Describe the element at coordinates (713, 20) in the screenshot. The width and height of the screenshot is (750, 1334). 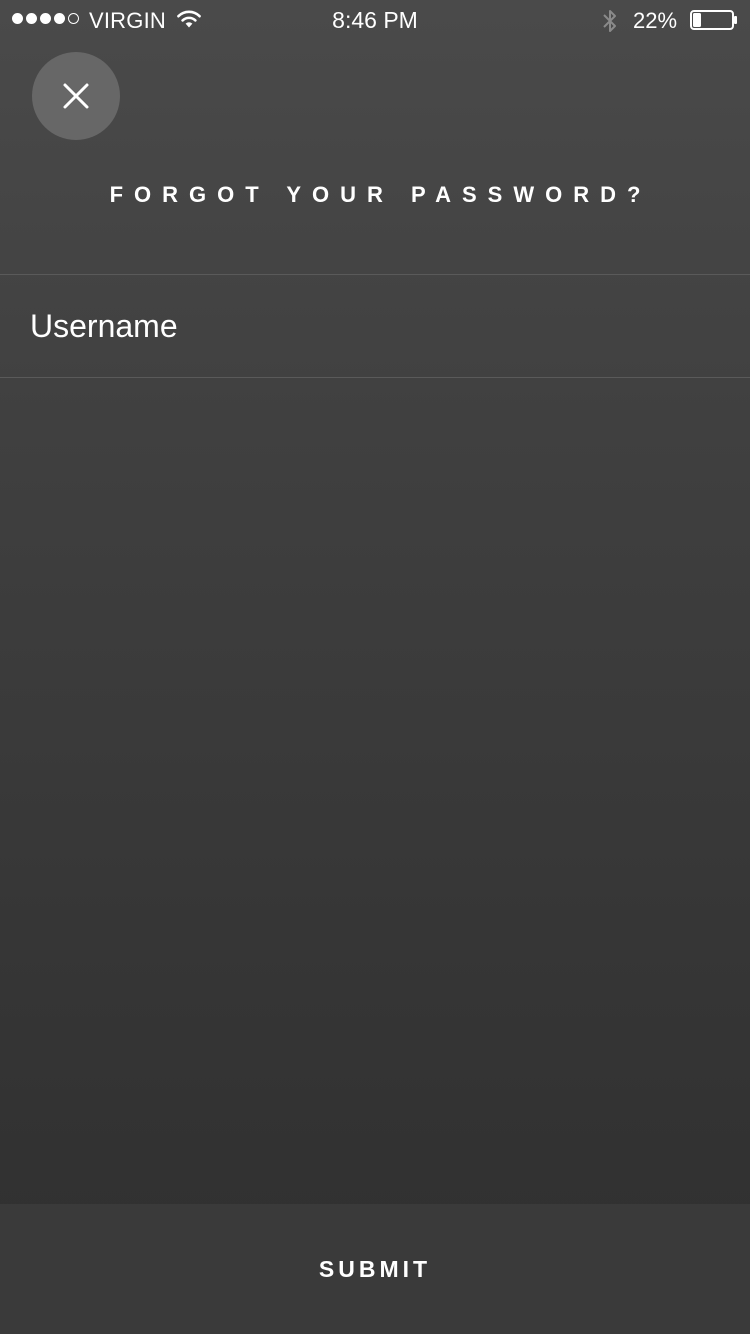
I see `battery-icon` at that location.